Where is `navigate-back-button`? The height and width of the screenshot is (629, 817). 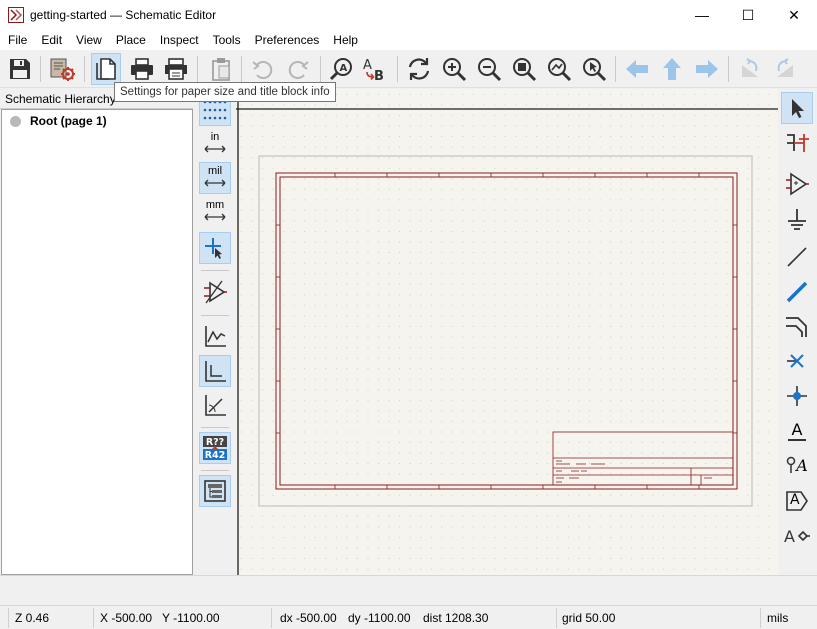
navigate-back-button is located at coordinates (637, 69).